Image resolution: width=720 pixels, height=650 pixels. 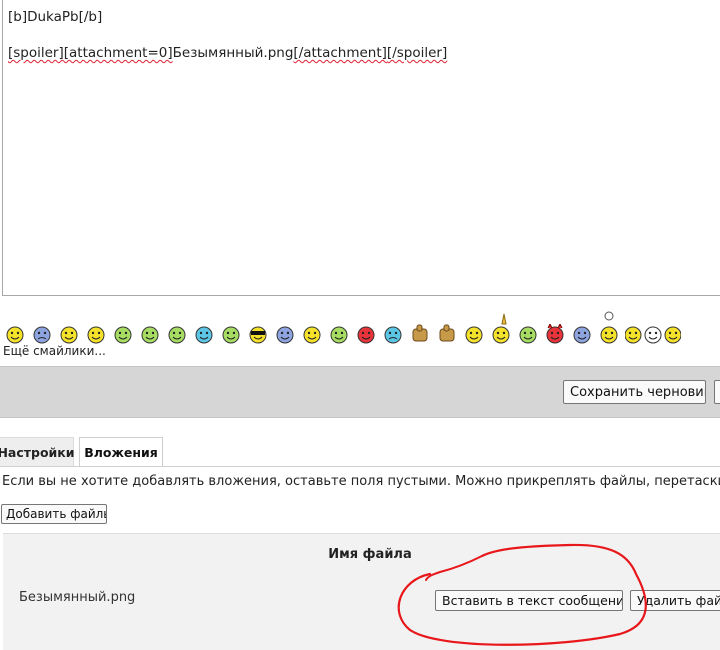 I want to click on nerd-icon, so click(x=582, y=335).